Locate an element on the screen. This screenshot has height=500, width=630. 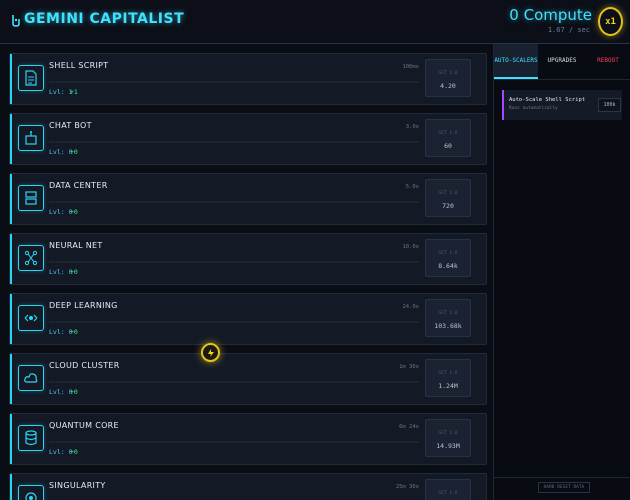
generator-card-singularity: SINGULARITY 25m 36s GET 1.0 is located at coordinates (248, 486).